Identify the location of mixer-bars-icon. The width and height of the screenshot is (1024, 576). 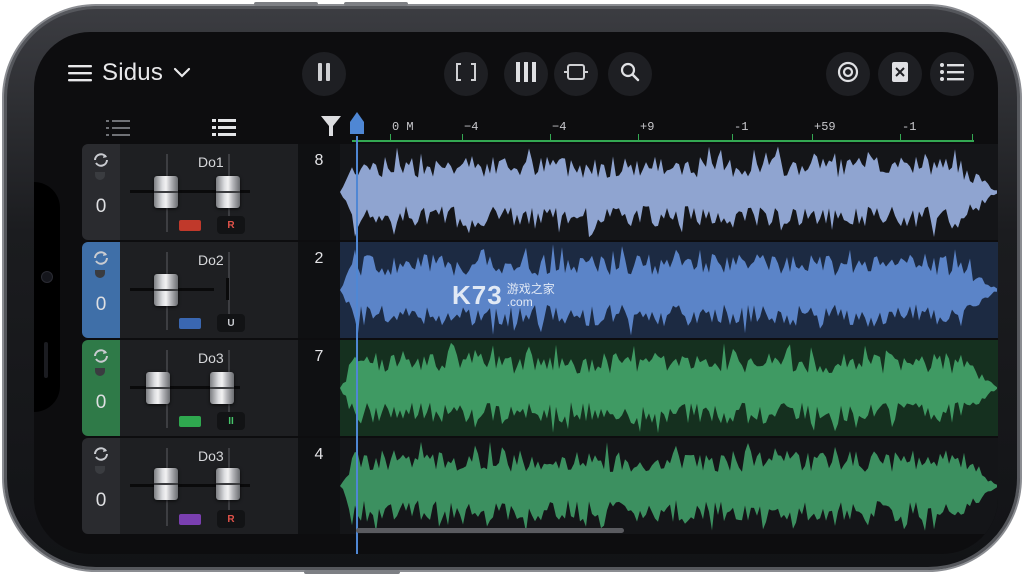
(526, 74).